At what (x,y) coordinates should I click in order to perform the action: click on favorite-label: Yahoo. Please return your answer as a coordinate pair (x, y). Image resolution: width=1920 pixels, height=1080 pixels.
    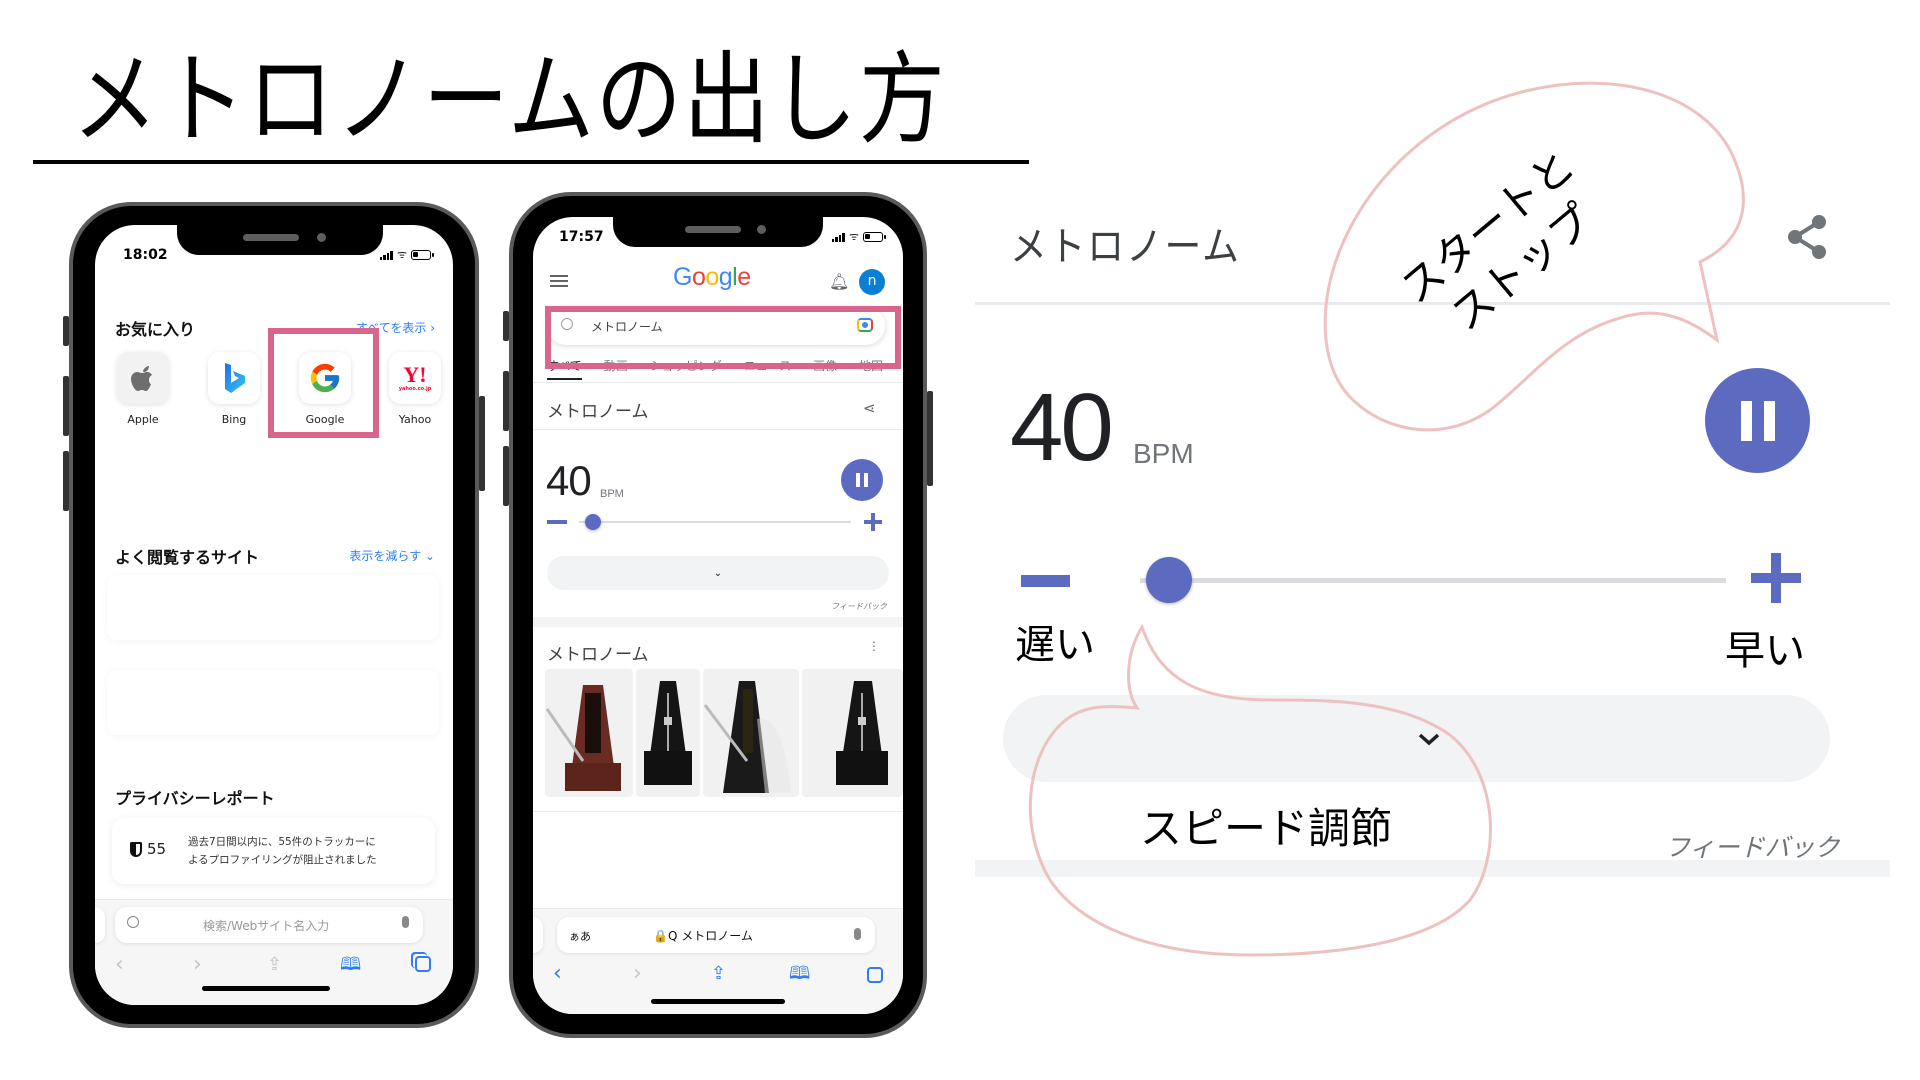
    Looking at the image, I should click on (415, 419).